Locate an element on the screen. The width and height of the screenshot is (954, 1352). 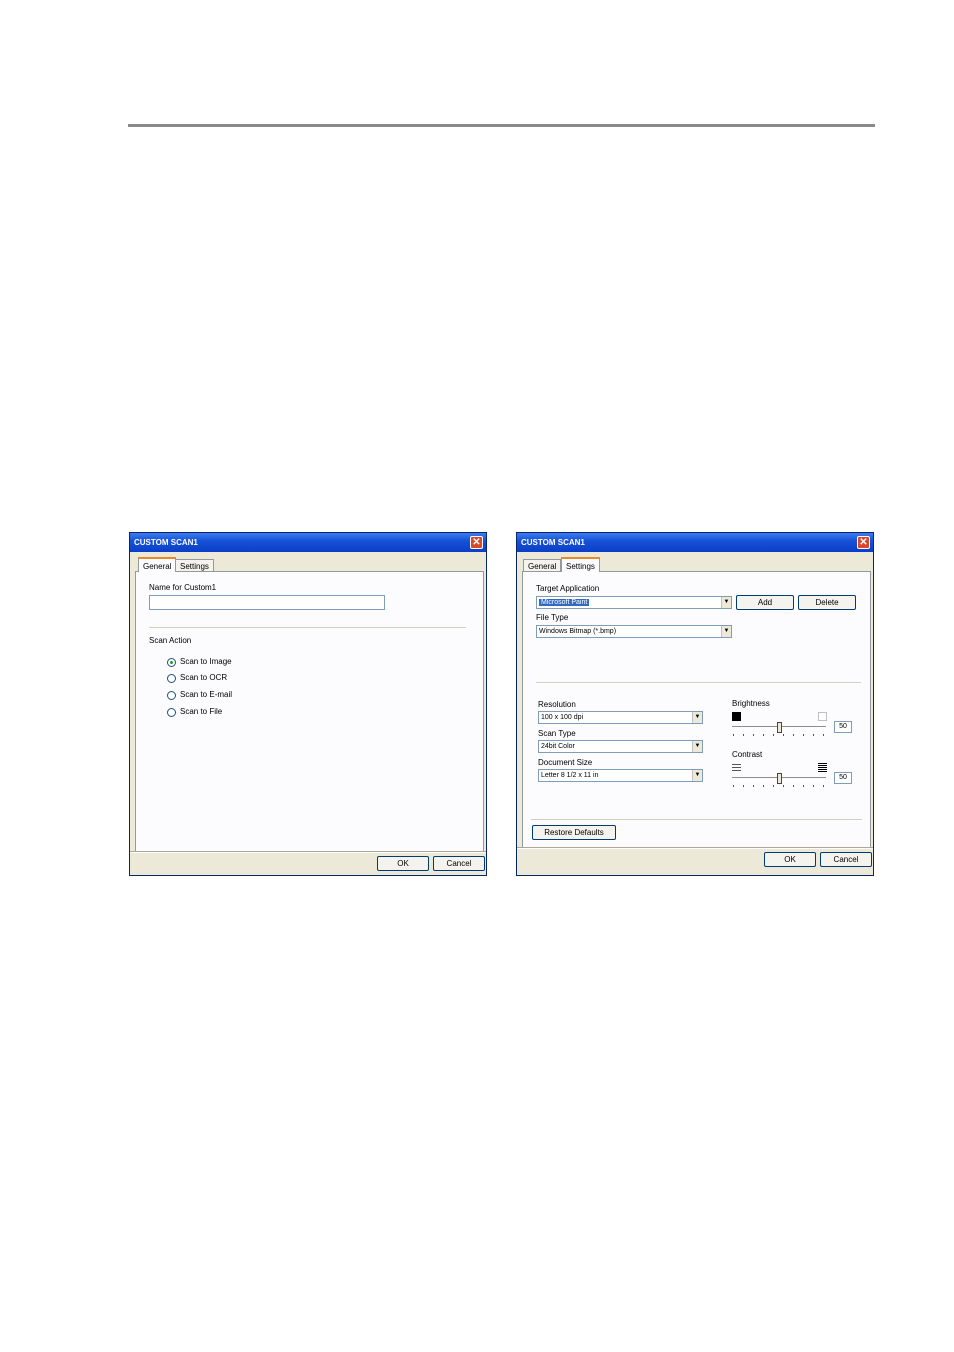
name-field is located at coordinates (267, 602).